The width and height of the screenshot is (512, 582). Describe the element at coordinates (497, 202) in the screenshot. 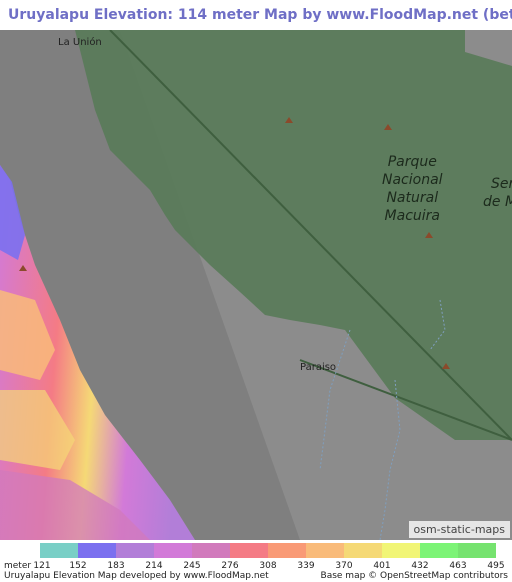

I see `serrania-label-line: de M` at that location.